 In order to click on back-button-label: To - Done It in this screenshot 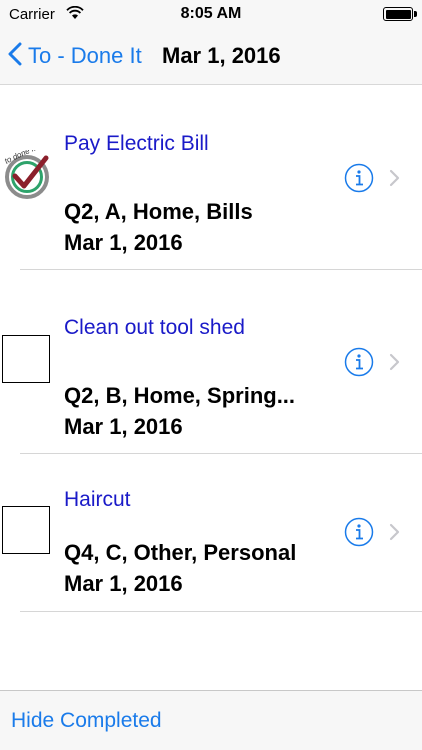, I will do `click(85, 55)`.